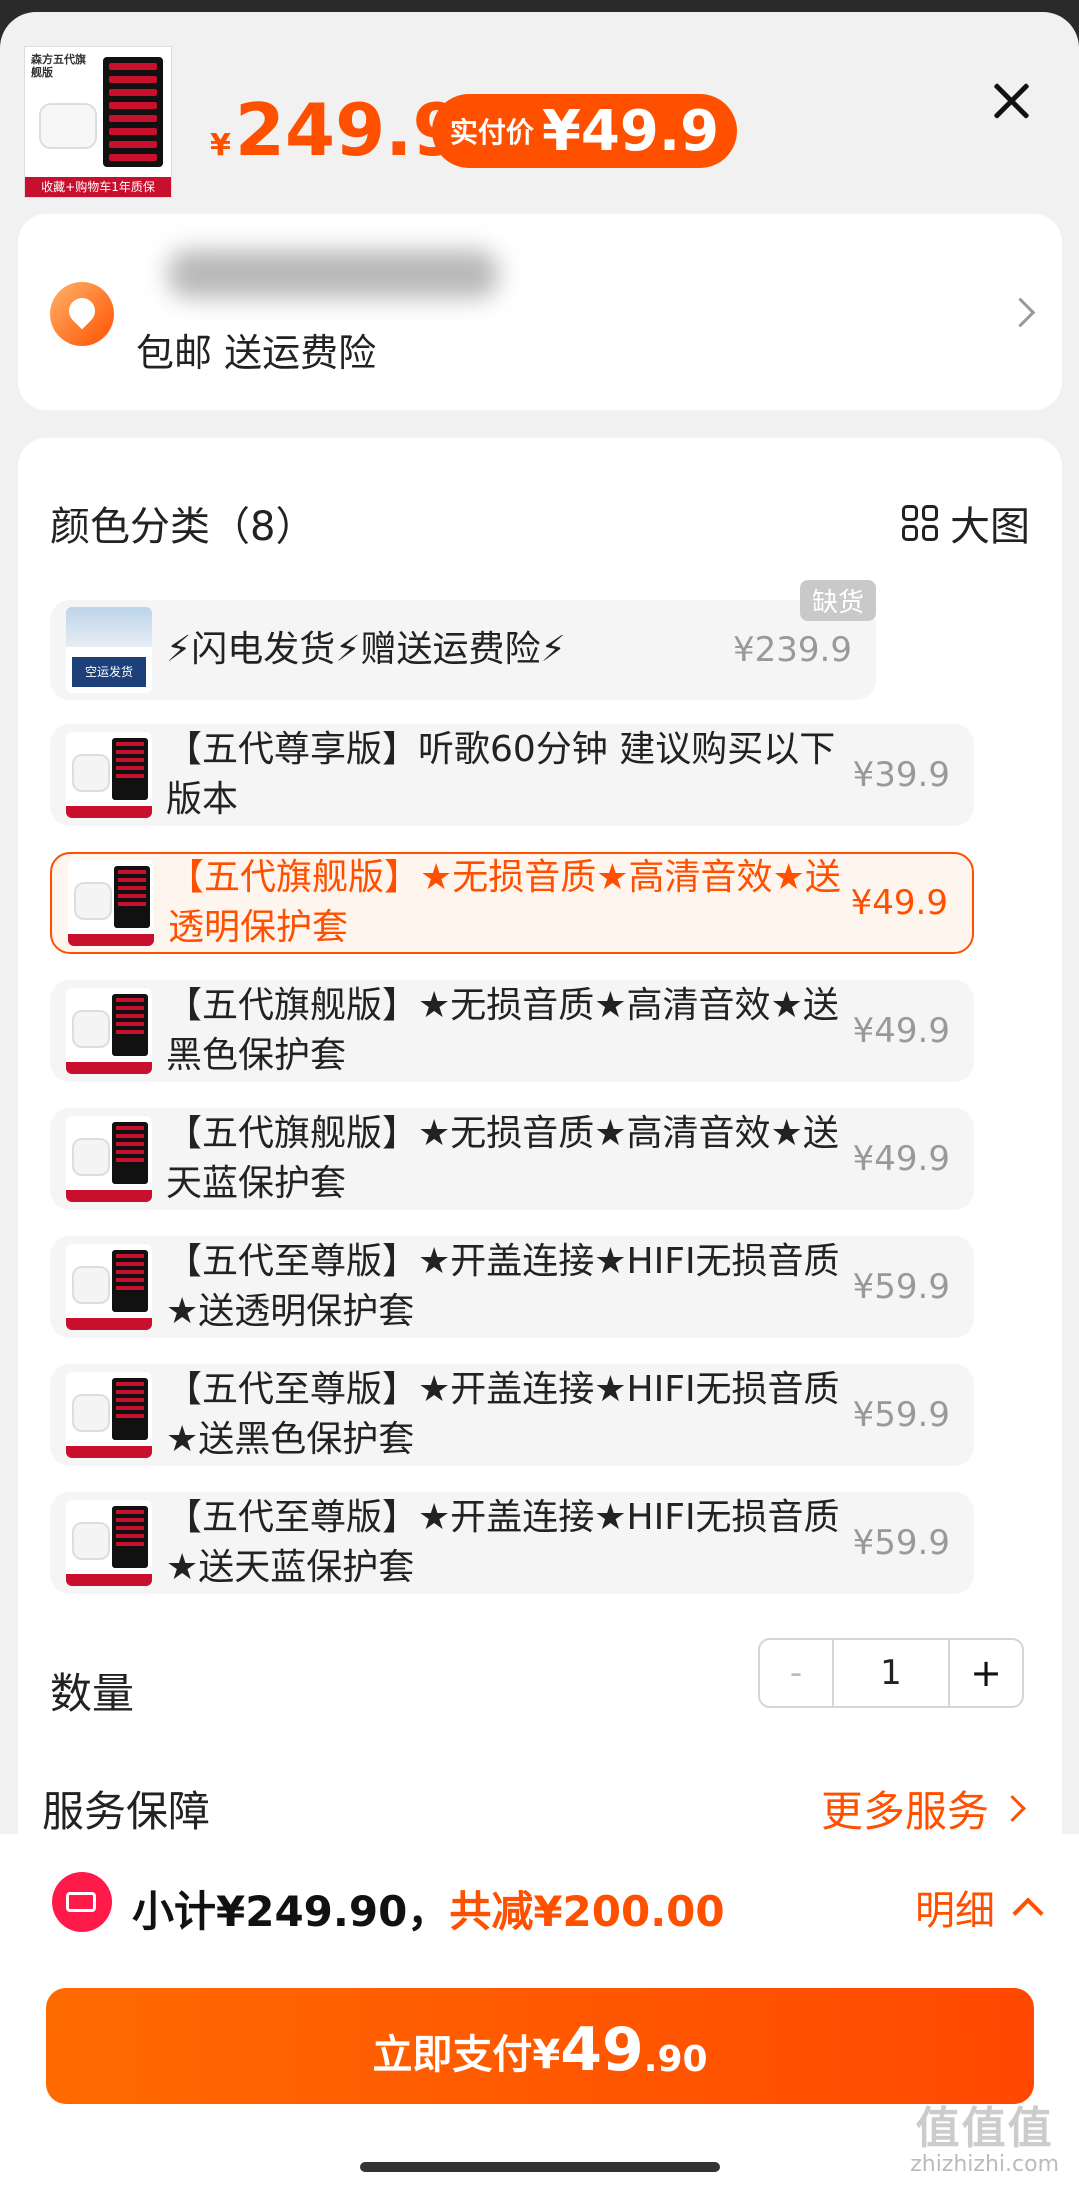 The width and height of the screenshot is (1079, 2186). Describe the element at coordinates (503, 1542) in the screenshot. I see `option-label: 【五代至尊版】★开盖连接★HIFI无损音质★送天蓝保护套` at that location.